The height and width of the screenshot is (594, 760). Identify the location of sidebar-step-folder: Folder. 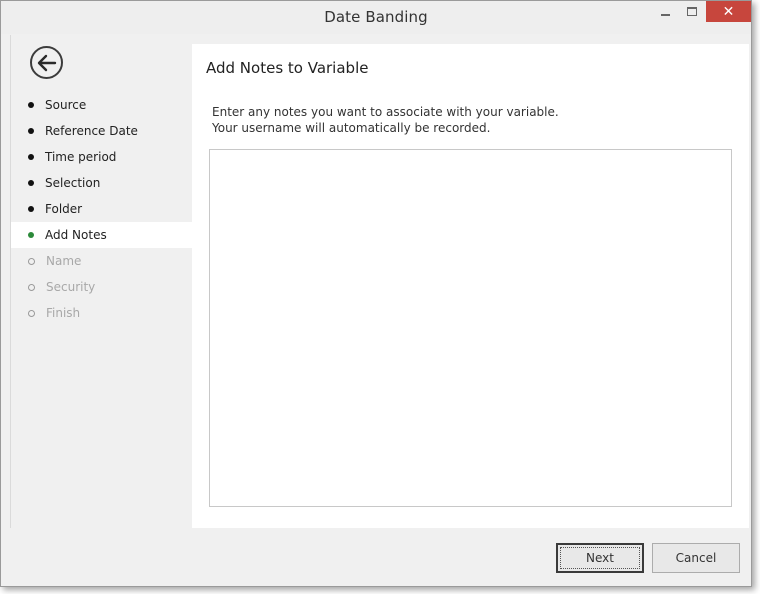
(102, 209).